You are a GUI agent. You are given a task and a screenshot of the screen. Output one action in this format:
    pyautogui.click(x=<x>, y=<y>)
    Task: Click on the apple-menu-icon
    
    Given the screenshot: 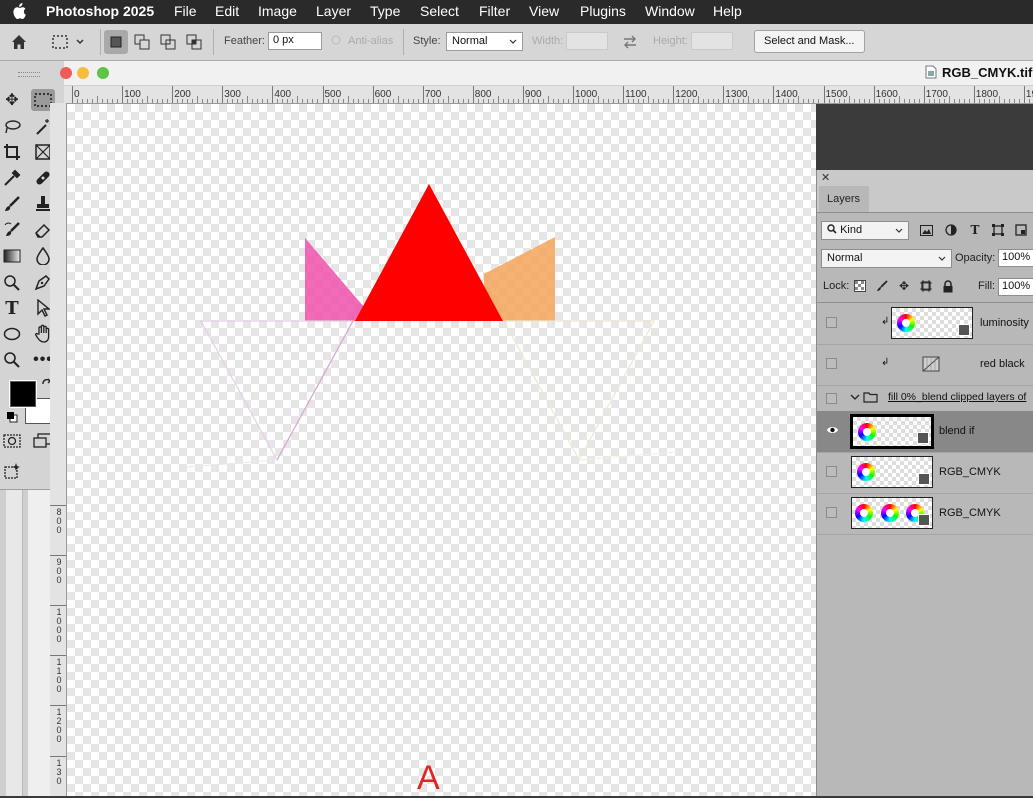 What is the action you would take?
    pyautogui.click(x=19, y=12)
    